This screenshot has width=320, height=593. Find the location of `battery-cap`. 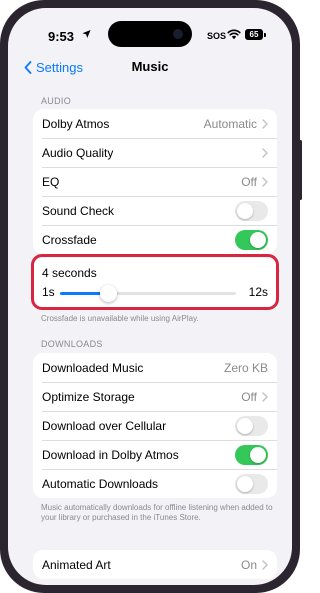

battery-cap is located at coordinates (265, 35).